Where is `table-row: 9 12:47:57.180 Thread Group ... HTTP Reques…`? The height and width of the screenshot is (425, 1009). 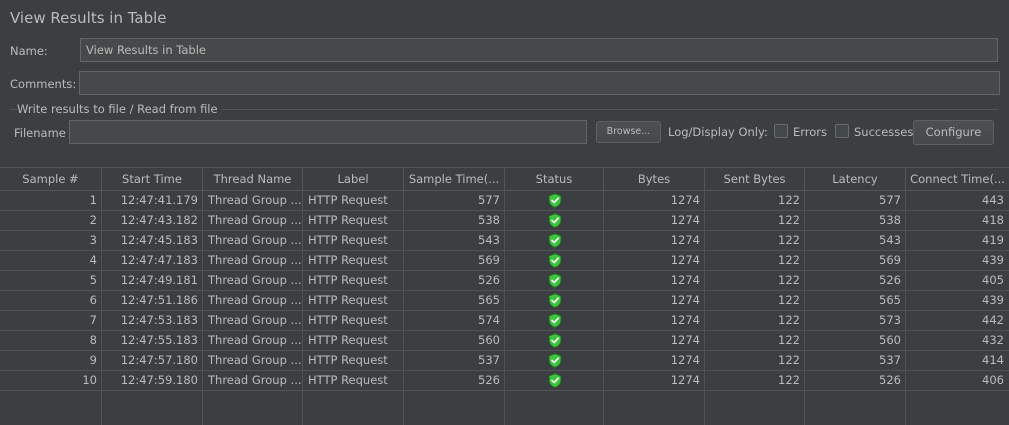 table-row: 9 12:47:57.180 Thread Group ... HTTP Reques… is located at coordinates (504, 361).